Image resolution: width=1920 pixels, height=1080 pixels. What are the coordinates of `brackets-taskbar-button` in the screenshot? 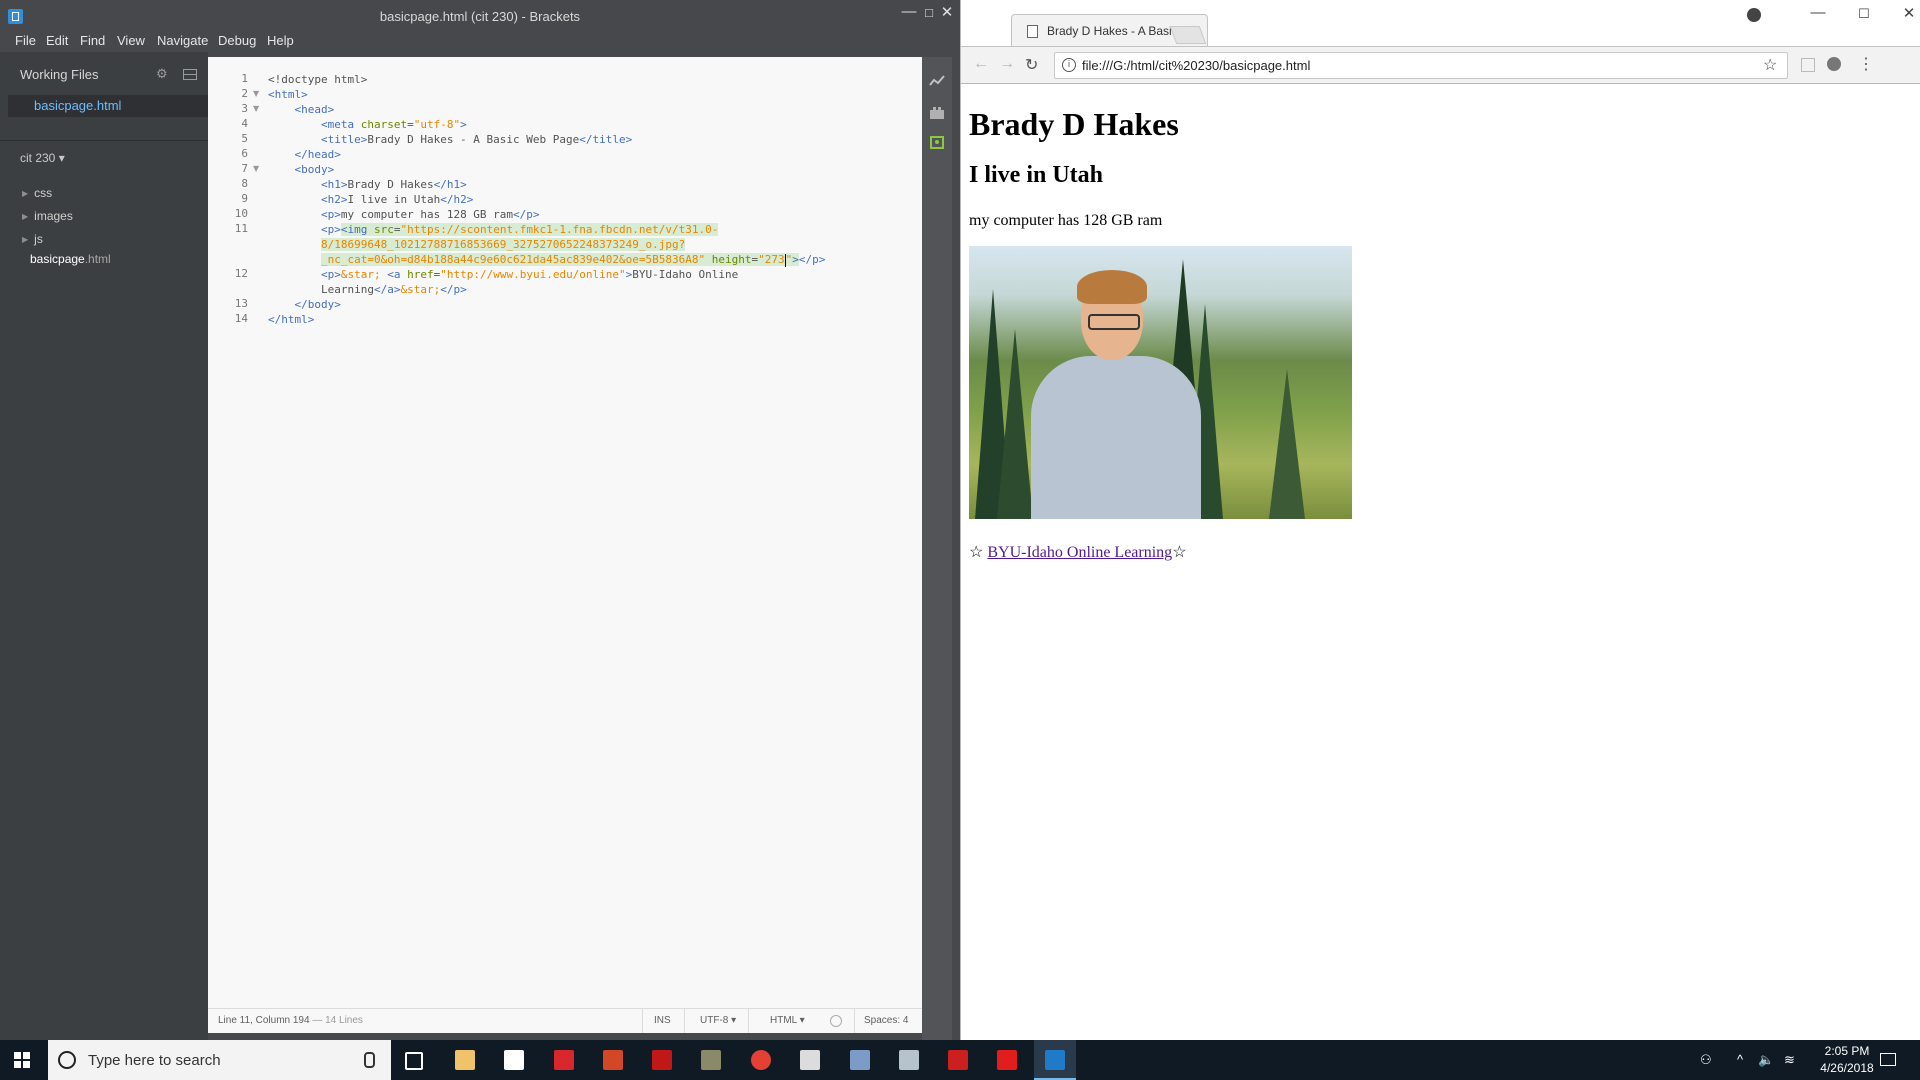 It's located at (1055, 1060).